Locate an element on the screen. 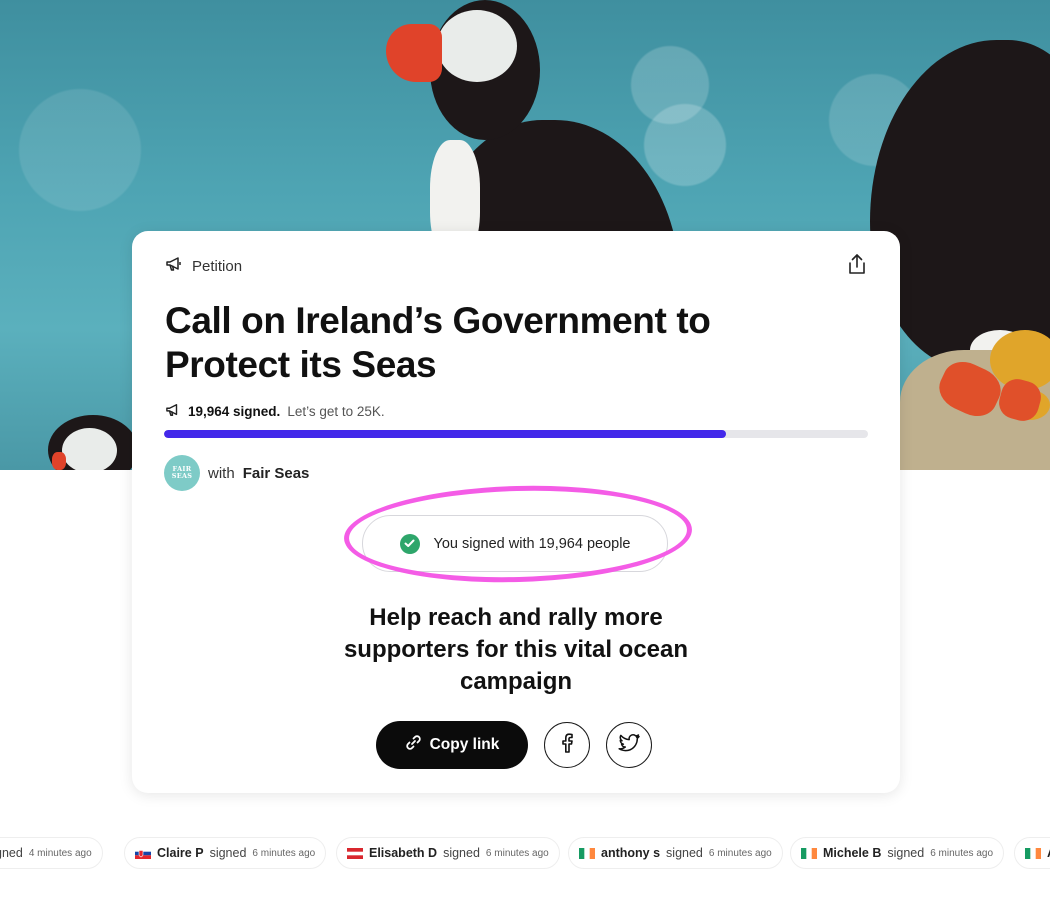 The height and width of the screenshot is (897, 1050). petition-badge-label: Petition is located at coordinates (217, 266).